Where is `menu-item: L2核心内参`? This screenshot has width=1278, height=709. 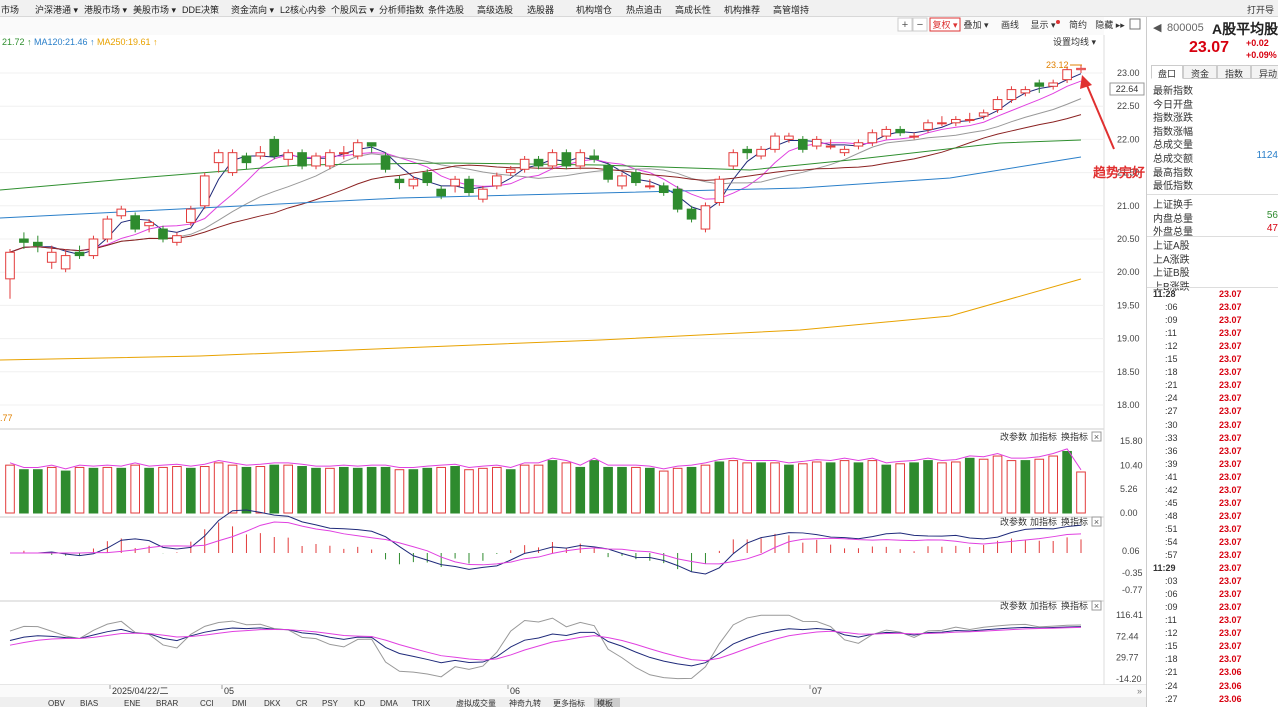
menu-item: L2核心内参 is located at coordinates (303, 9).